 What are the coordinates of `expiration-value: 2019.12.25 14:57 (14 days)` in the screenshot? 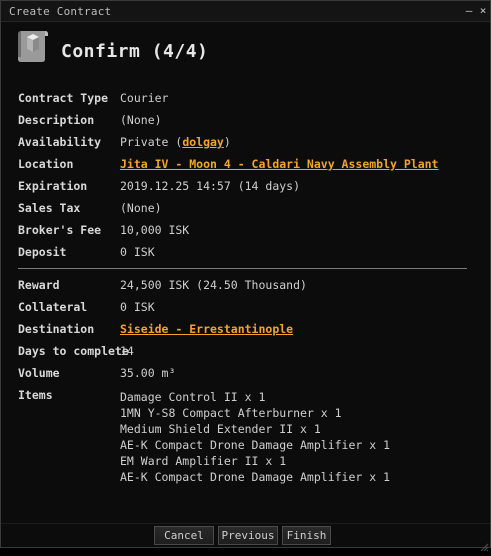 It's located at (210, 186).